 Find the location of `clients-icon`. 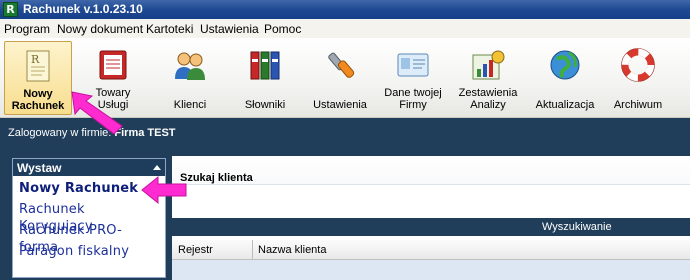

clients-icon is located at coordinates (190, 66).